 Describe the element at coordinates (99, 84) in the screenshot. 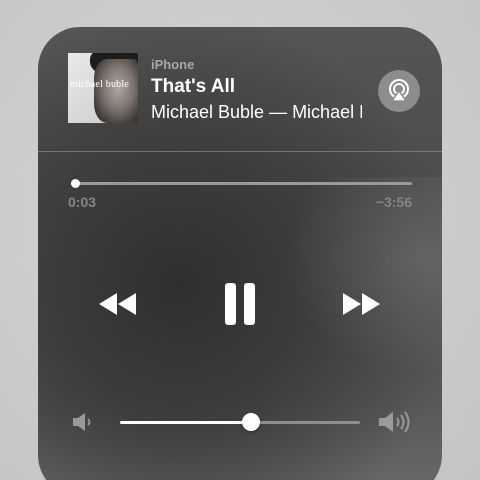

I see `album-art-text: michael buble` at that location.